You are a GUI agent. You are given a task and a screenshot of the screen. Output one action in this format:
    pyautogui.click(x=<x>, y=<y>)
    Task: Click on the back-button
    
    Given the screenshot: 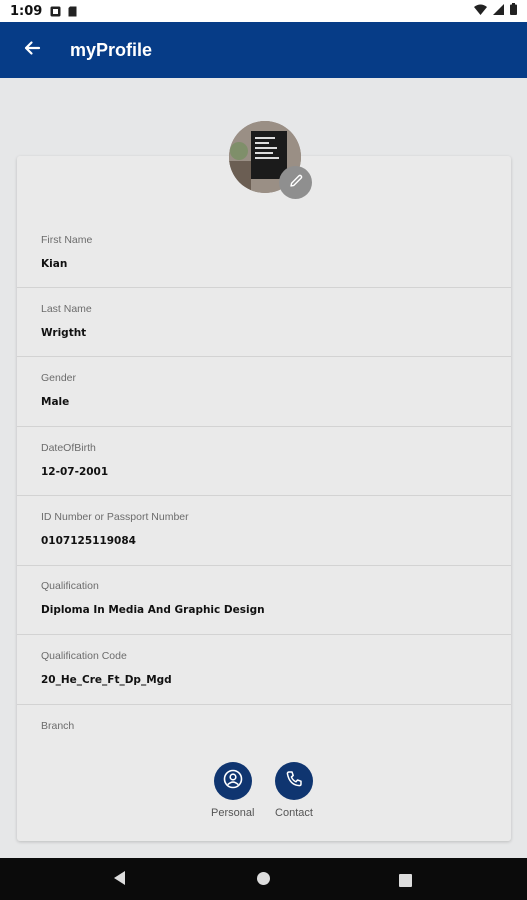 What is the action you would take?
    pyautogui.click(x=32, y=50)
    